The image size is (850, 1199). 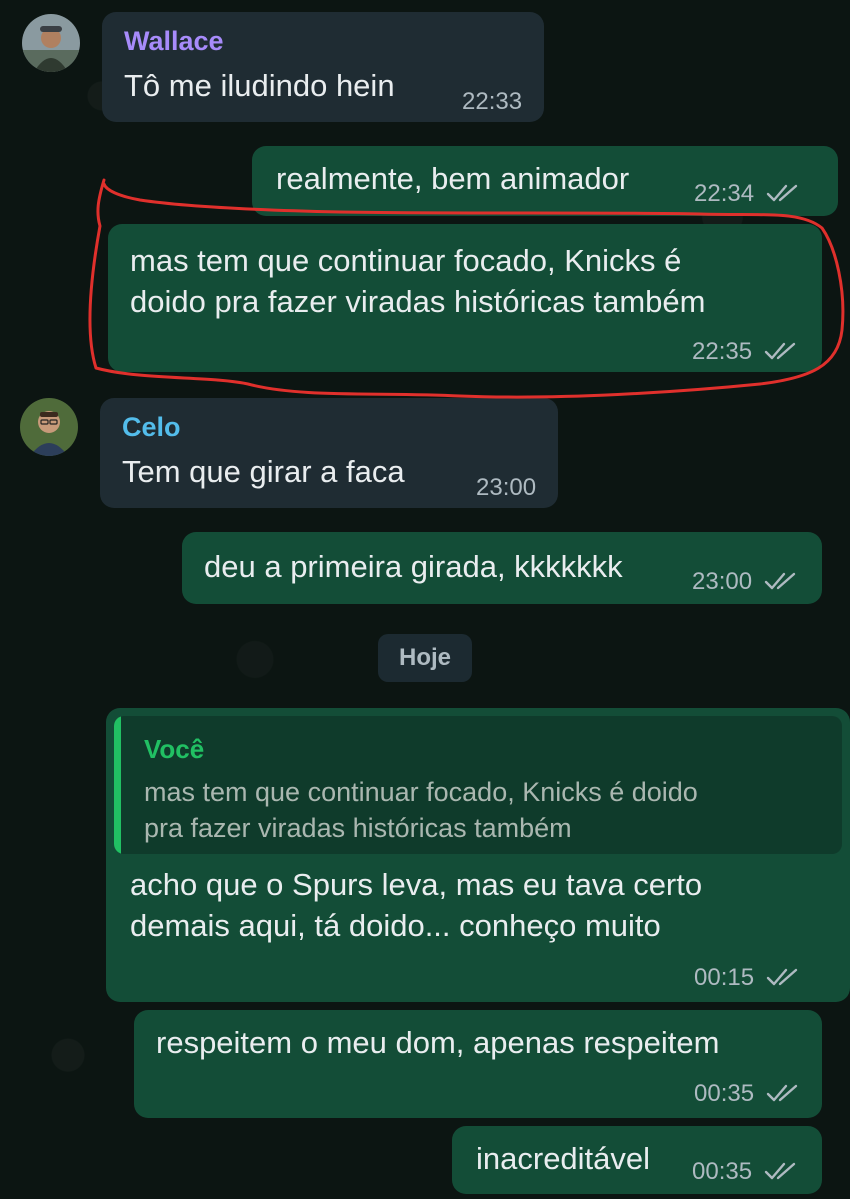 What do you see at coordinates (722, 351) in the screenshot?
I see `message-time: 22:35` at bounding box center [722, 351].